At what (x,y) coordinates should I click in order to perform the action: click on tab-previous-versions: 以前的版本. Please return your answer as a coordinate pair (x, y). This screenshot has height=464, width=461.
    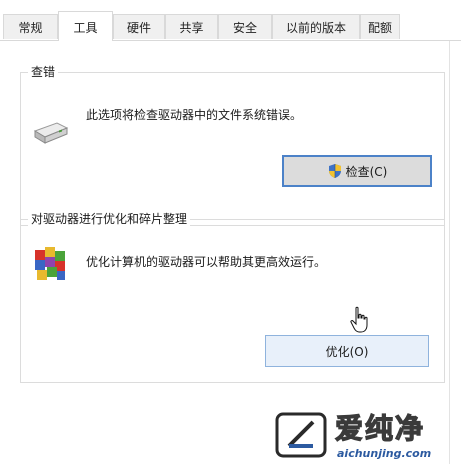
    Looking at the image, I should click on (316, 26).